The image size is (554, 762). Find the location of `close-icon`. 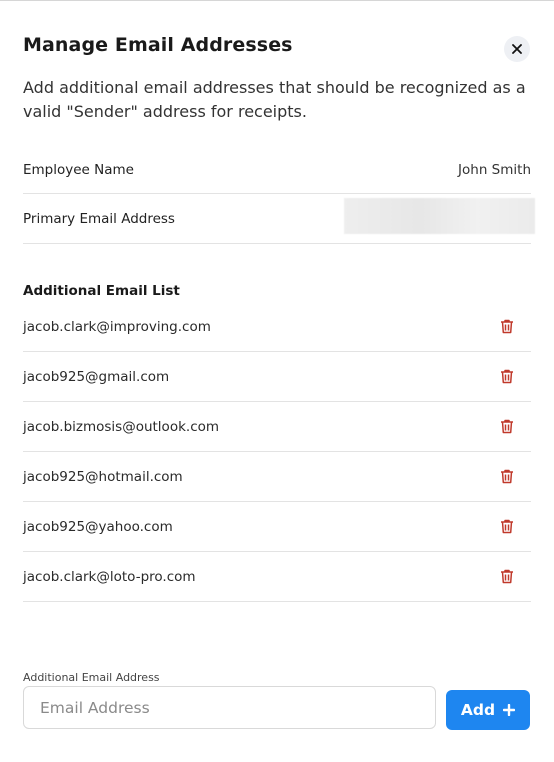

close-icon is located at coordinates (517, 49).